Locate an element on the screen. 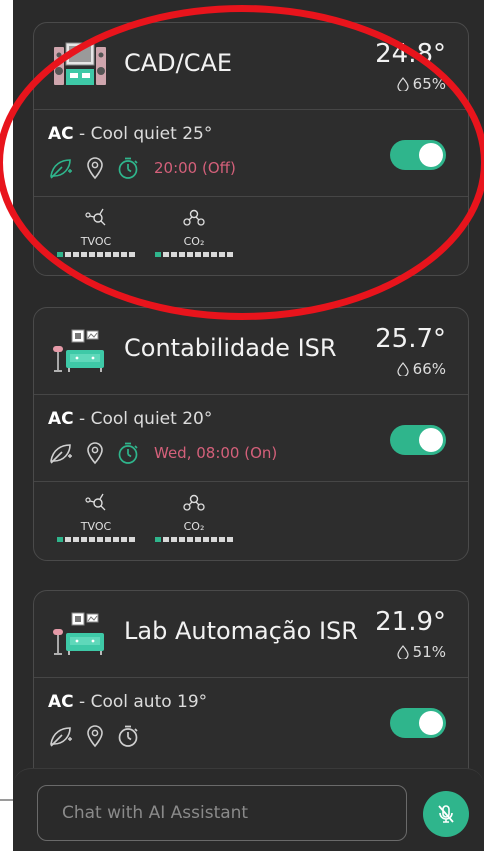  studio-room-icon is located at coordinates (80, 63).